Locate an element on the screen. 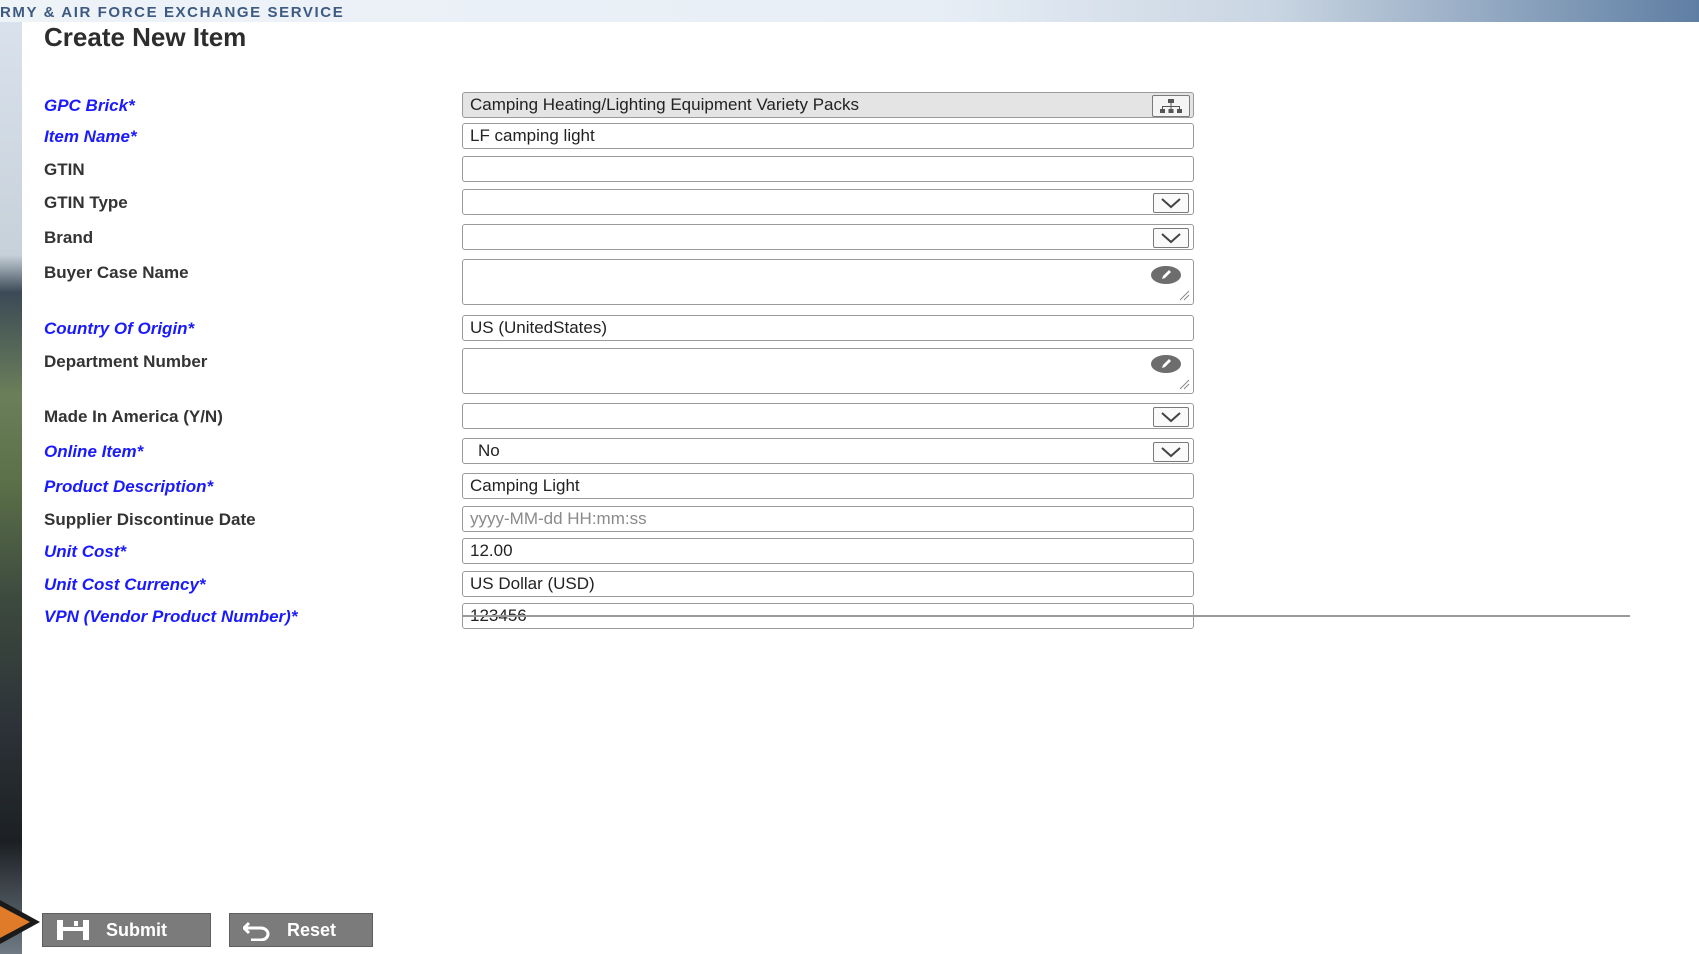  brand-select is located at coordinates (828, 237).